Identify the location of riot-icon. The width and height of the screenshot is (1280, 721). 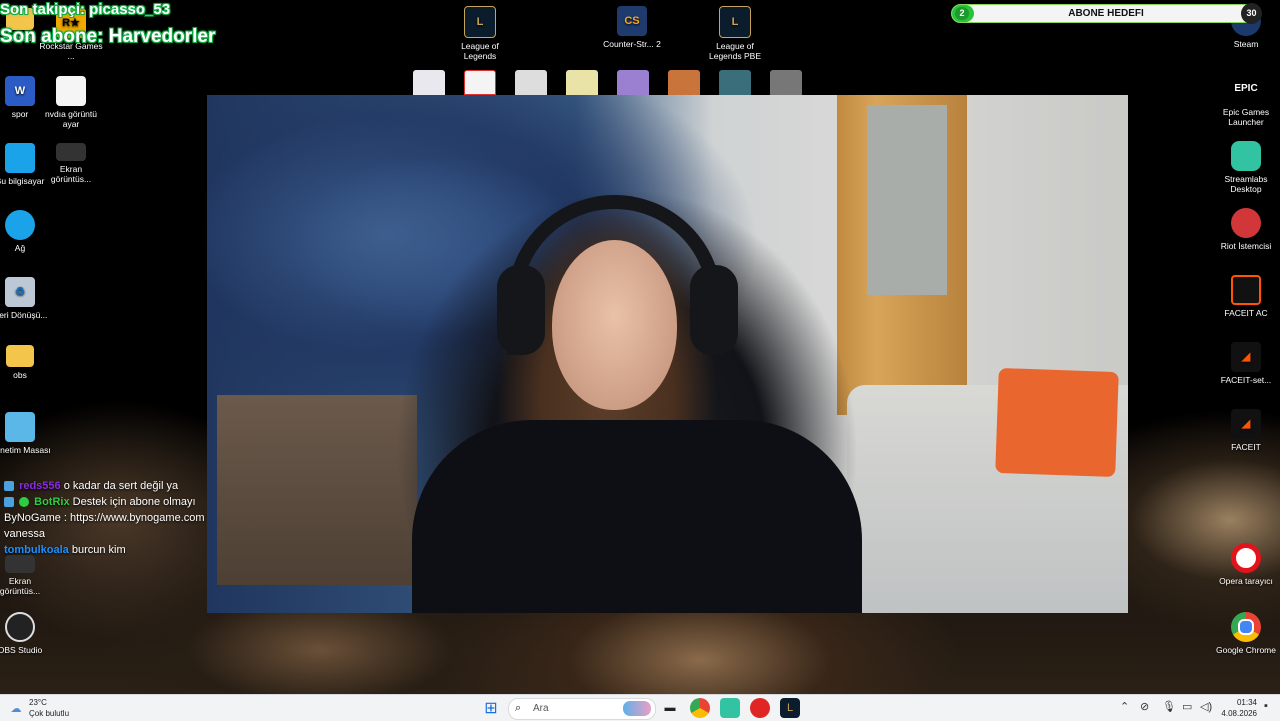
(1246, 223).